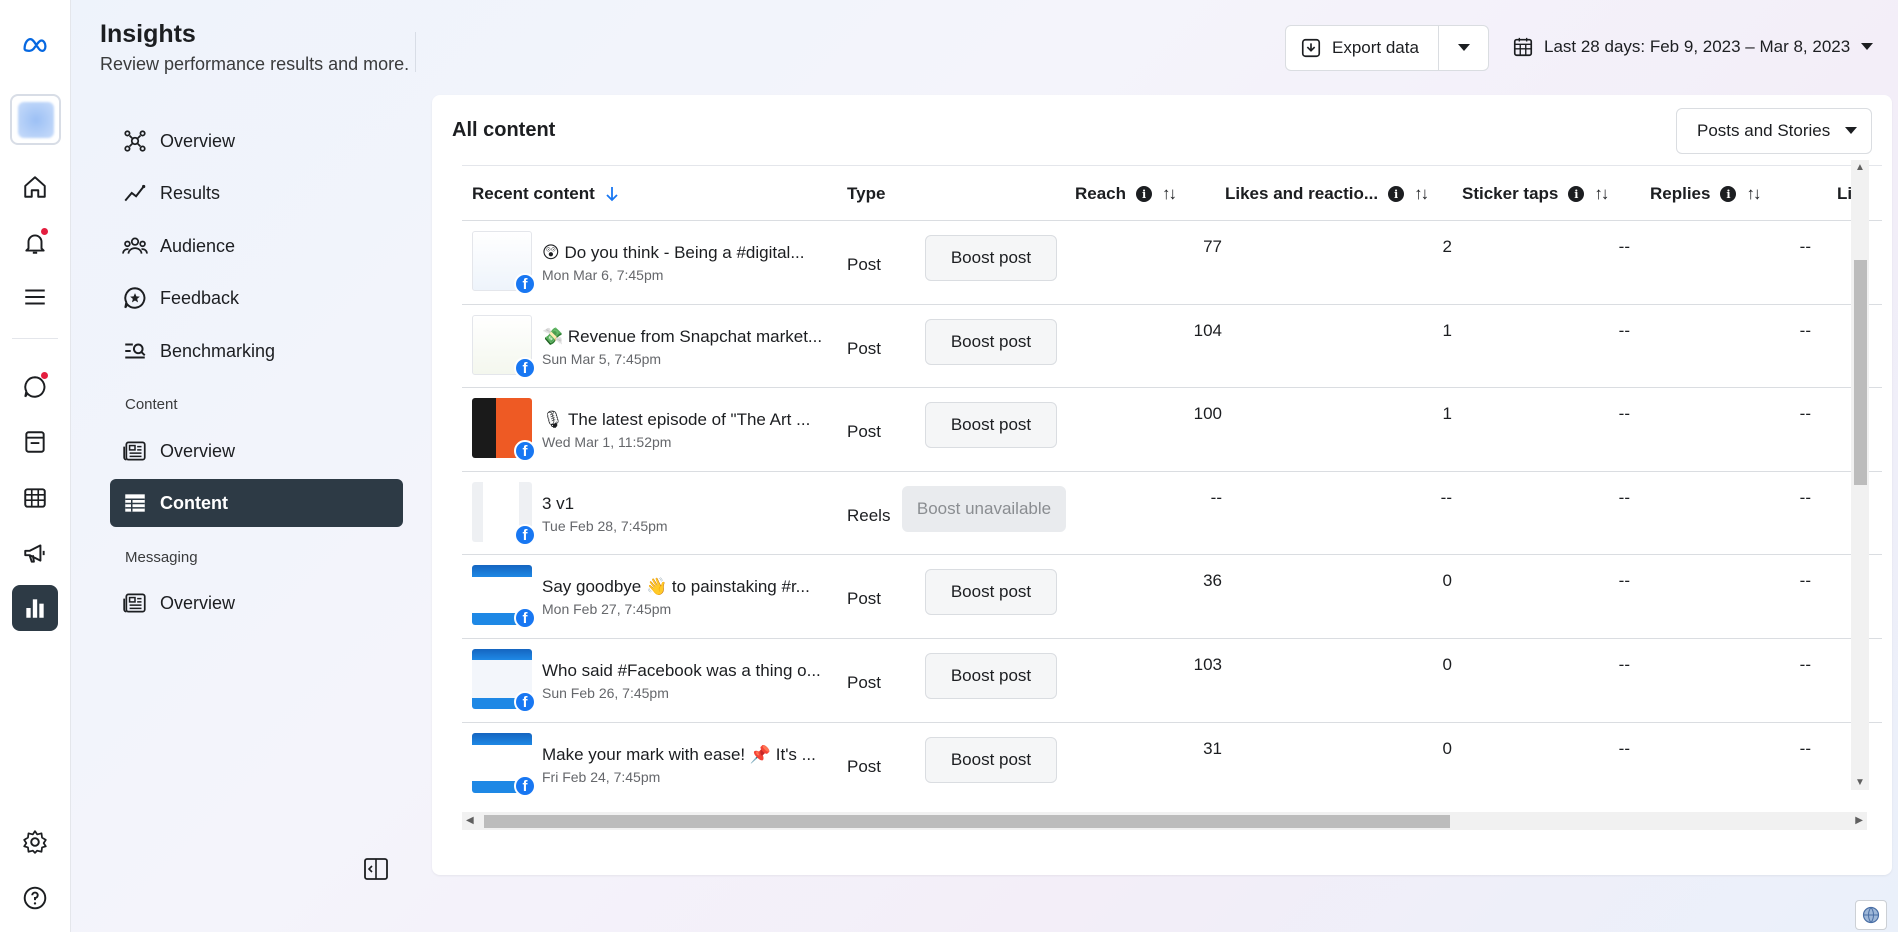 The width and height of the screenshot is (1898, 932). What do you see at coordinates (1871, 915) in the screenshot?
I see `globe-icon` at bounding box center [1871, 915].